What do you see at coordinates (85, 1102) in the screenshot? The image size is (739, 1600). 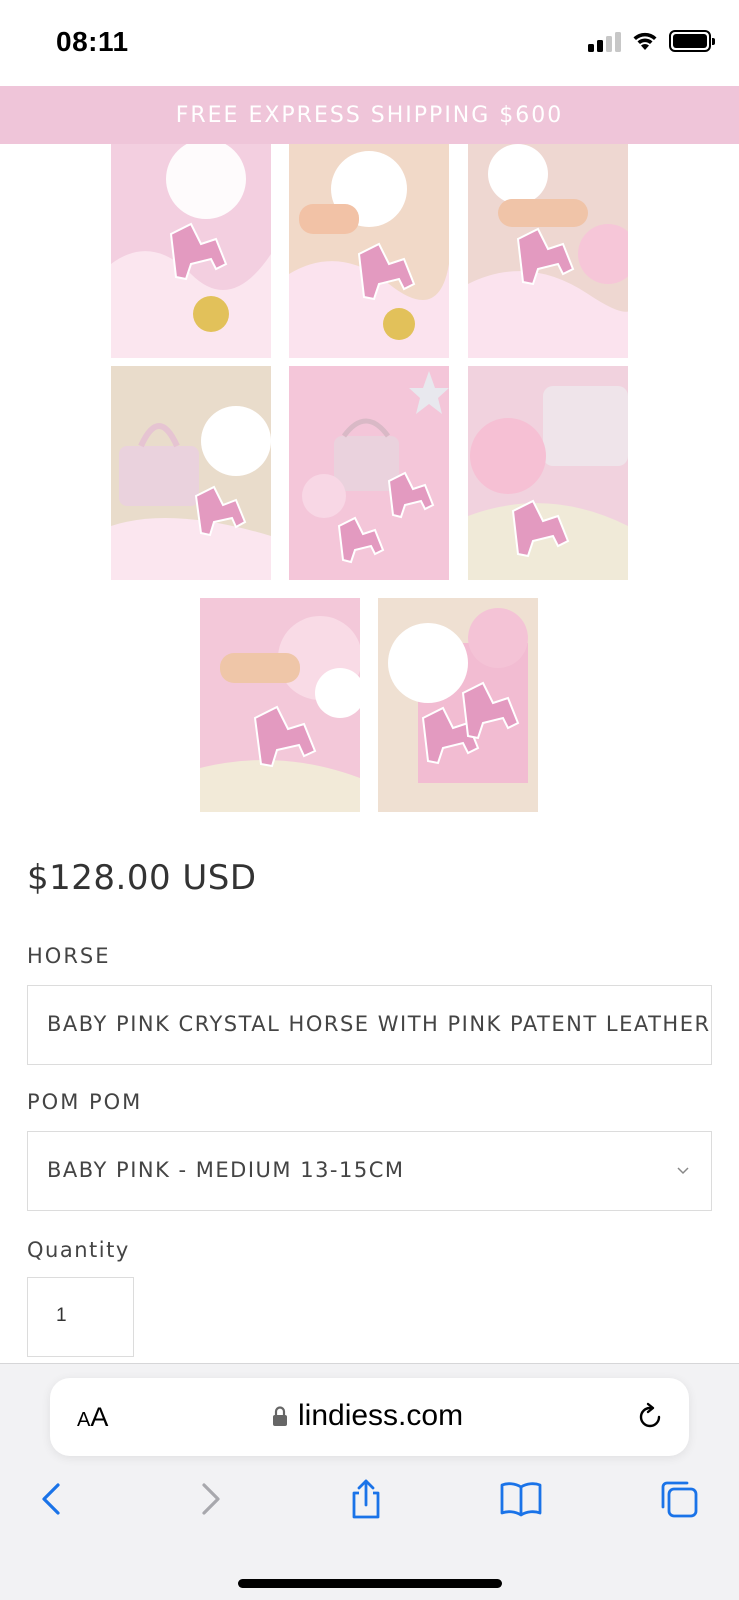 I see `pompom-option-label: POM POM` at bounding box center [85, 1102].